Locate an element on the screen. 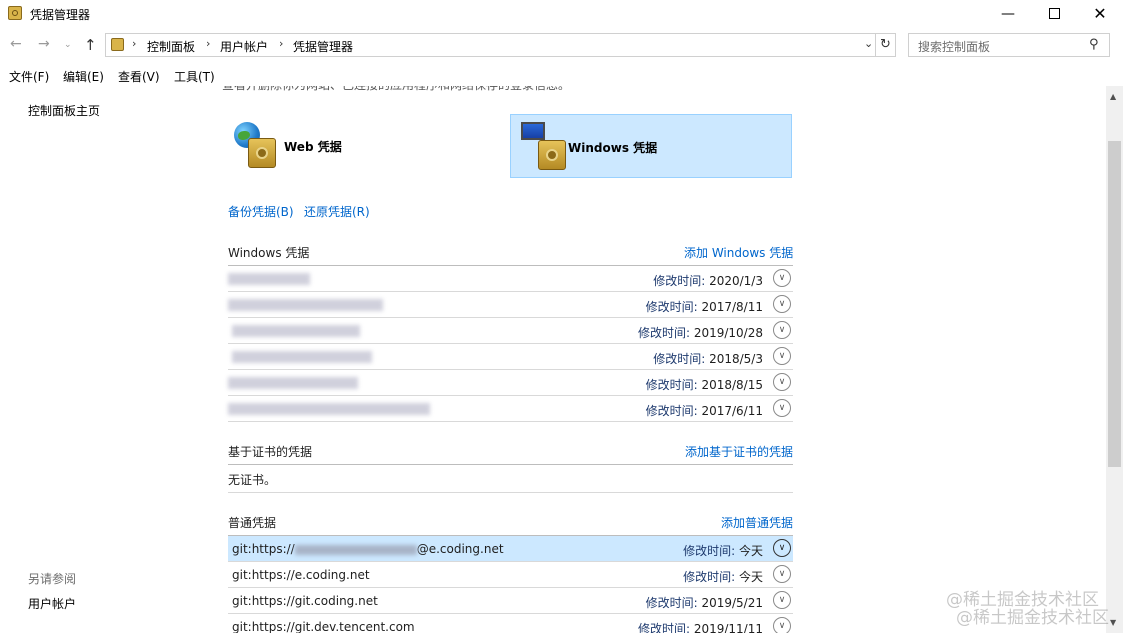  web-credentials-tile: Web 凭据 is located at coordinates (369, 146).